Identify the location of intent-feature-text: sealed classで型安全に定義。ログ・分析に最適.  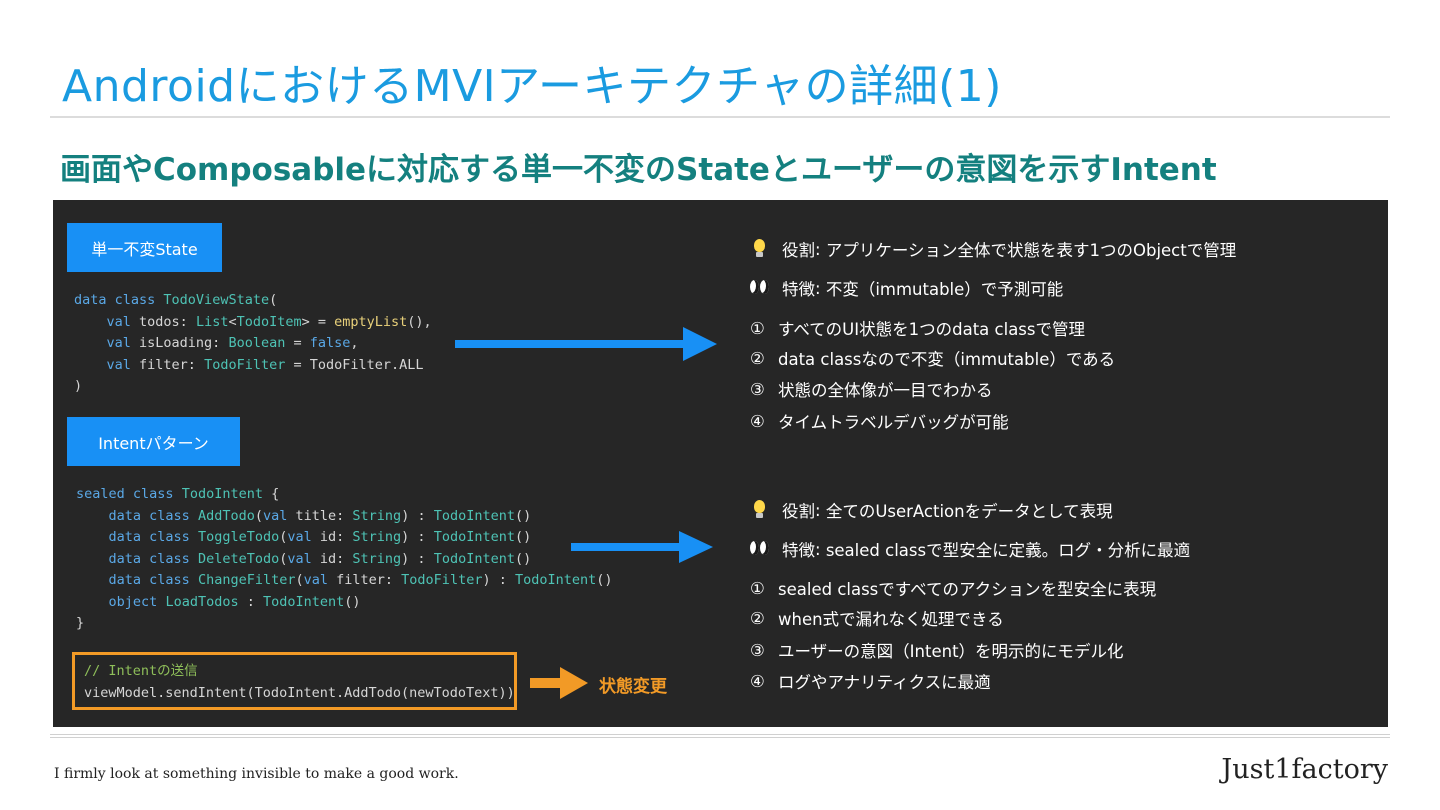
(1008, 550).